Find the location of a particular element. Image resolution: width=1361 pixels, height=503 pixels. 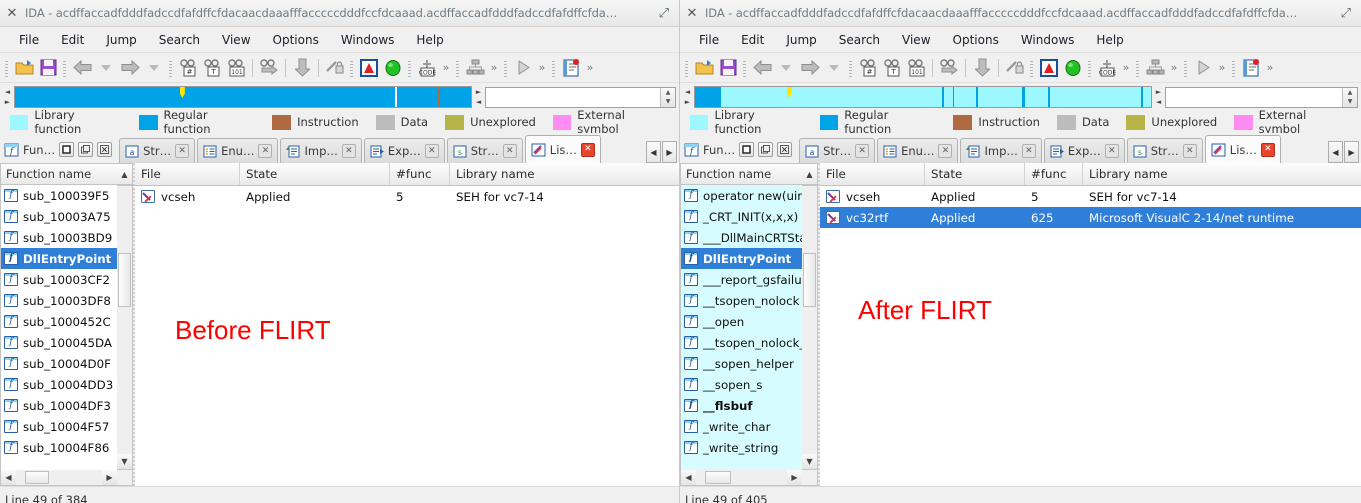

function-list-item: f sub_1000452C is located at coordinates (59, 321).